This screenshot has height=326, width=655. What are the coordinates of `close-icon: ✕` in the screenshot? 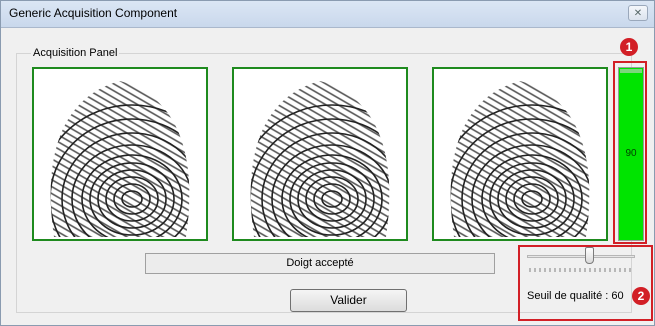 It's located at (638, 13).